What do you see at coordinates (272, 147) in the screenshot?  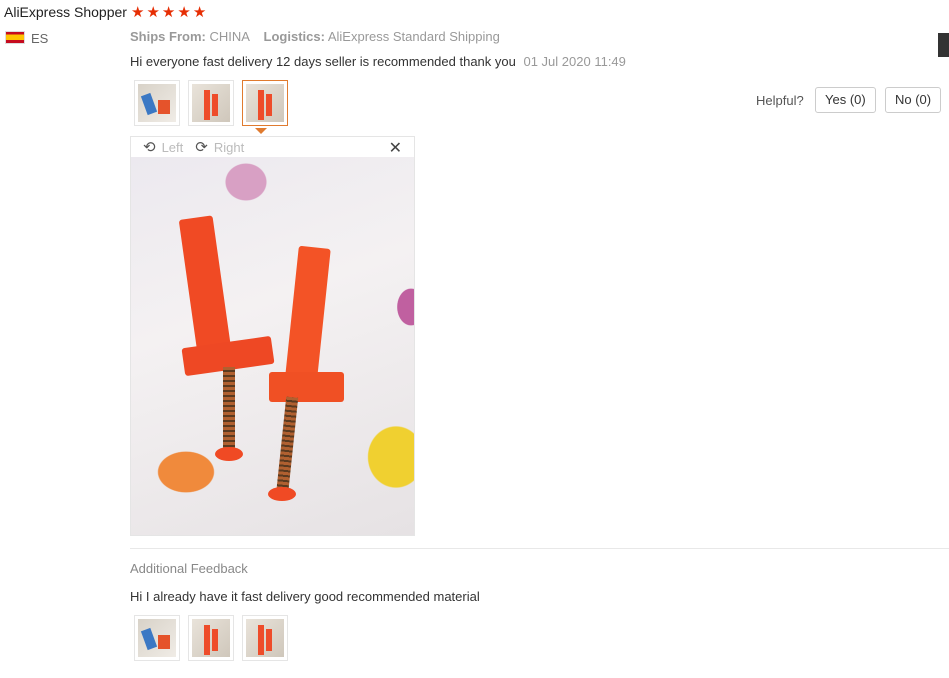 I see `viewer-toolbar: ⟲ Left ⟳ Right` at bounding box center [272, 147].